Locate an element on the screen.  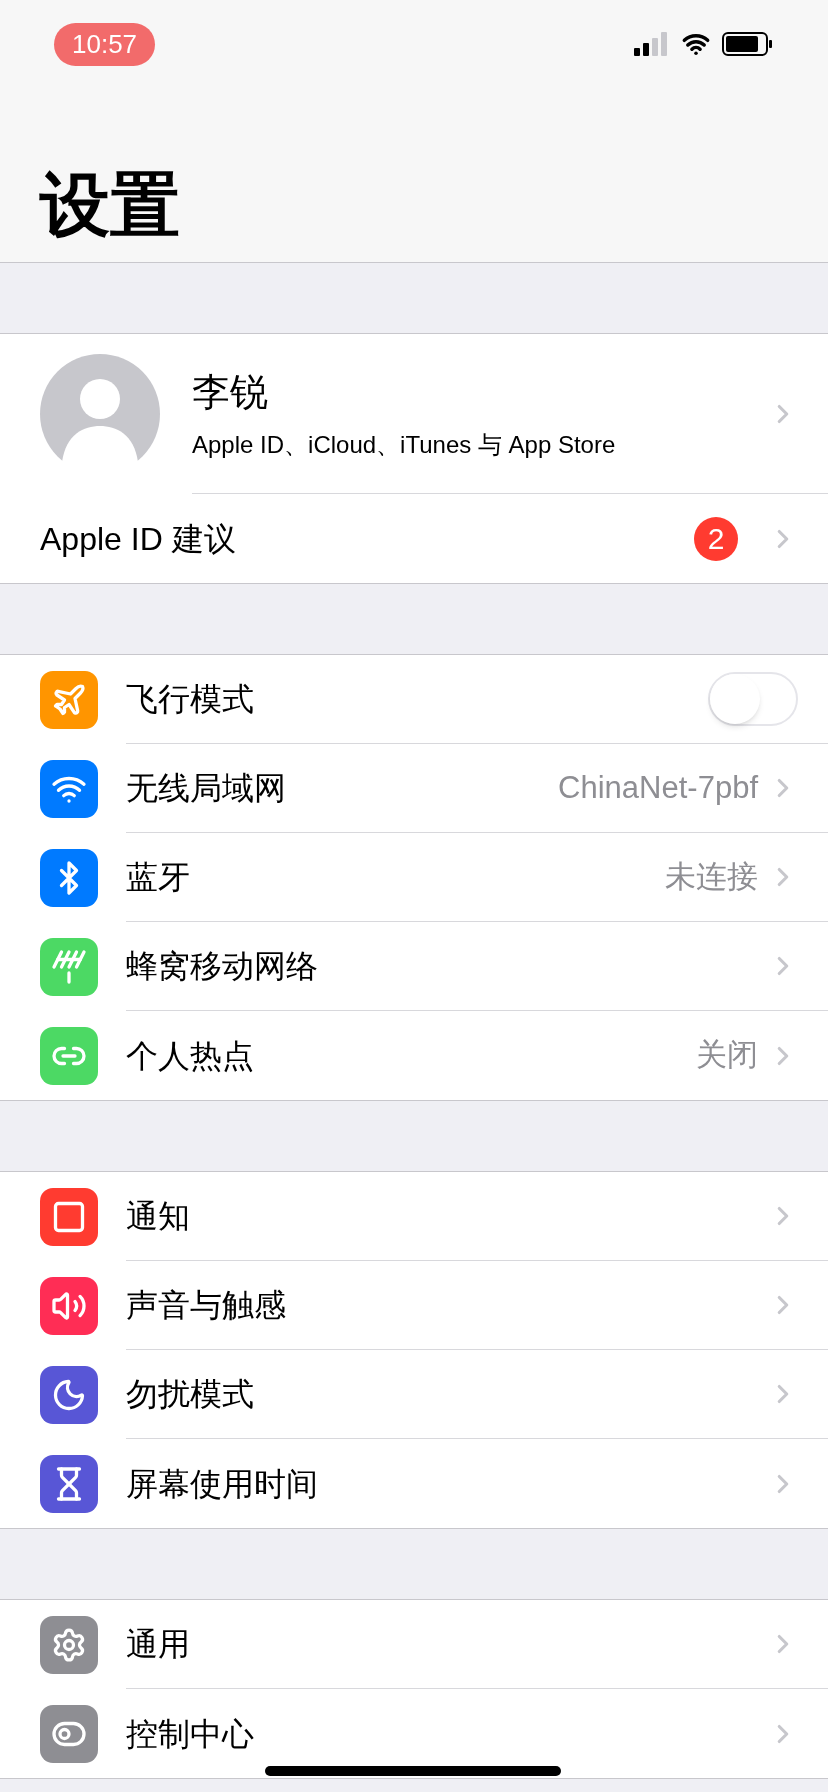
profile-name: 李锐 is located at coordinates (480, 392).